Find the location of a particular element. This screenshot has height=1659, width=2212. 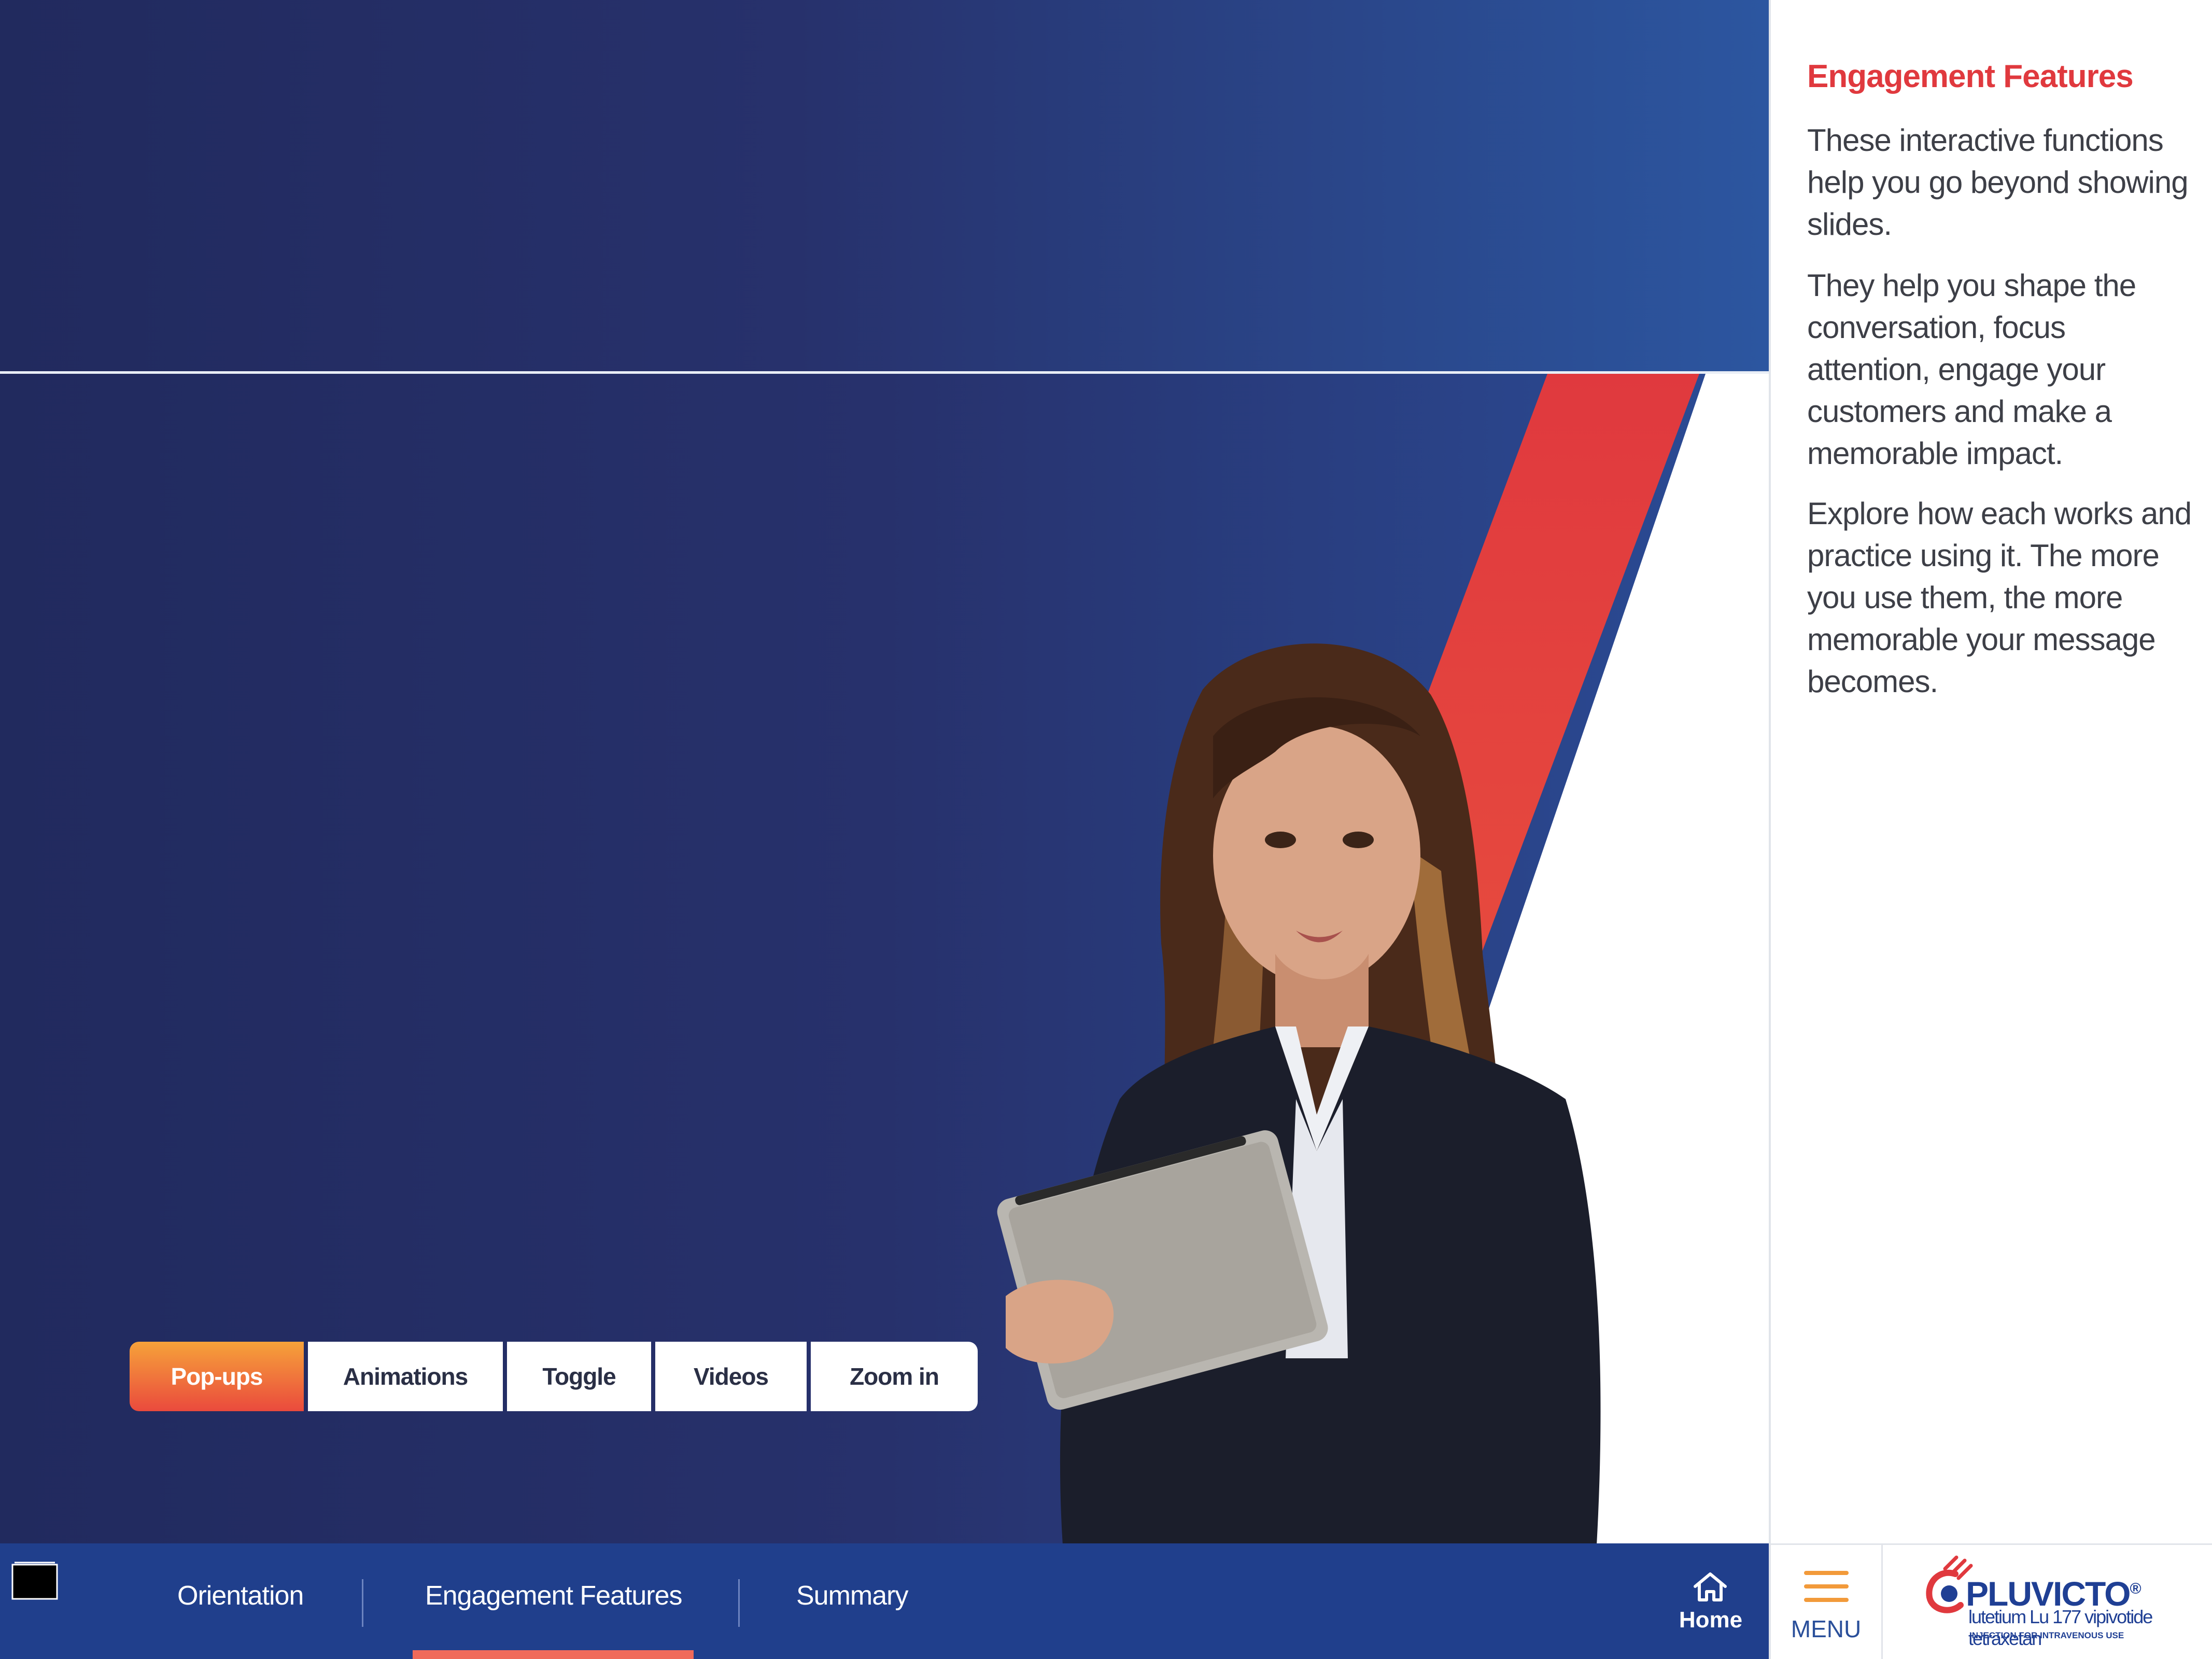

hamburger-menu-icon is located at coordinates (1826, 1587).